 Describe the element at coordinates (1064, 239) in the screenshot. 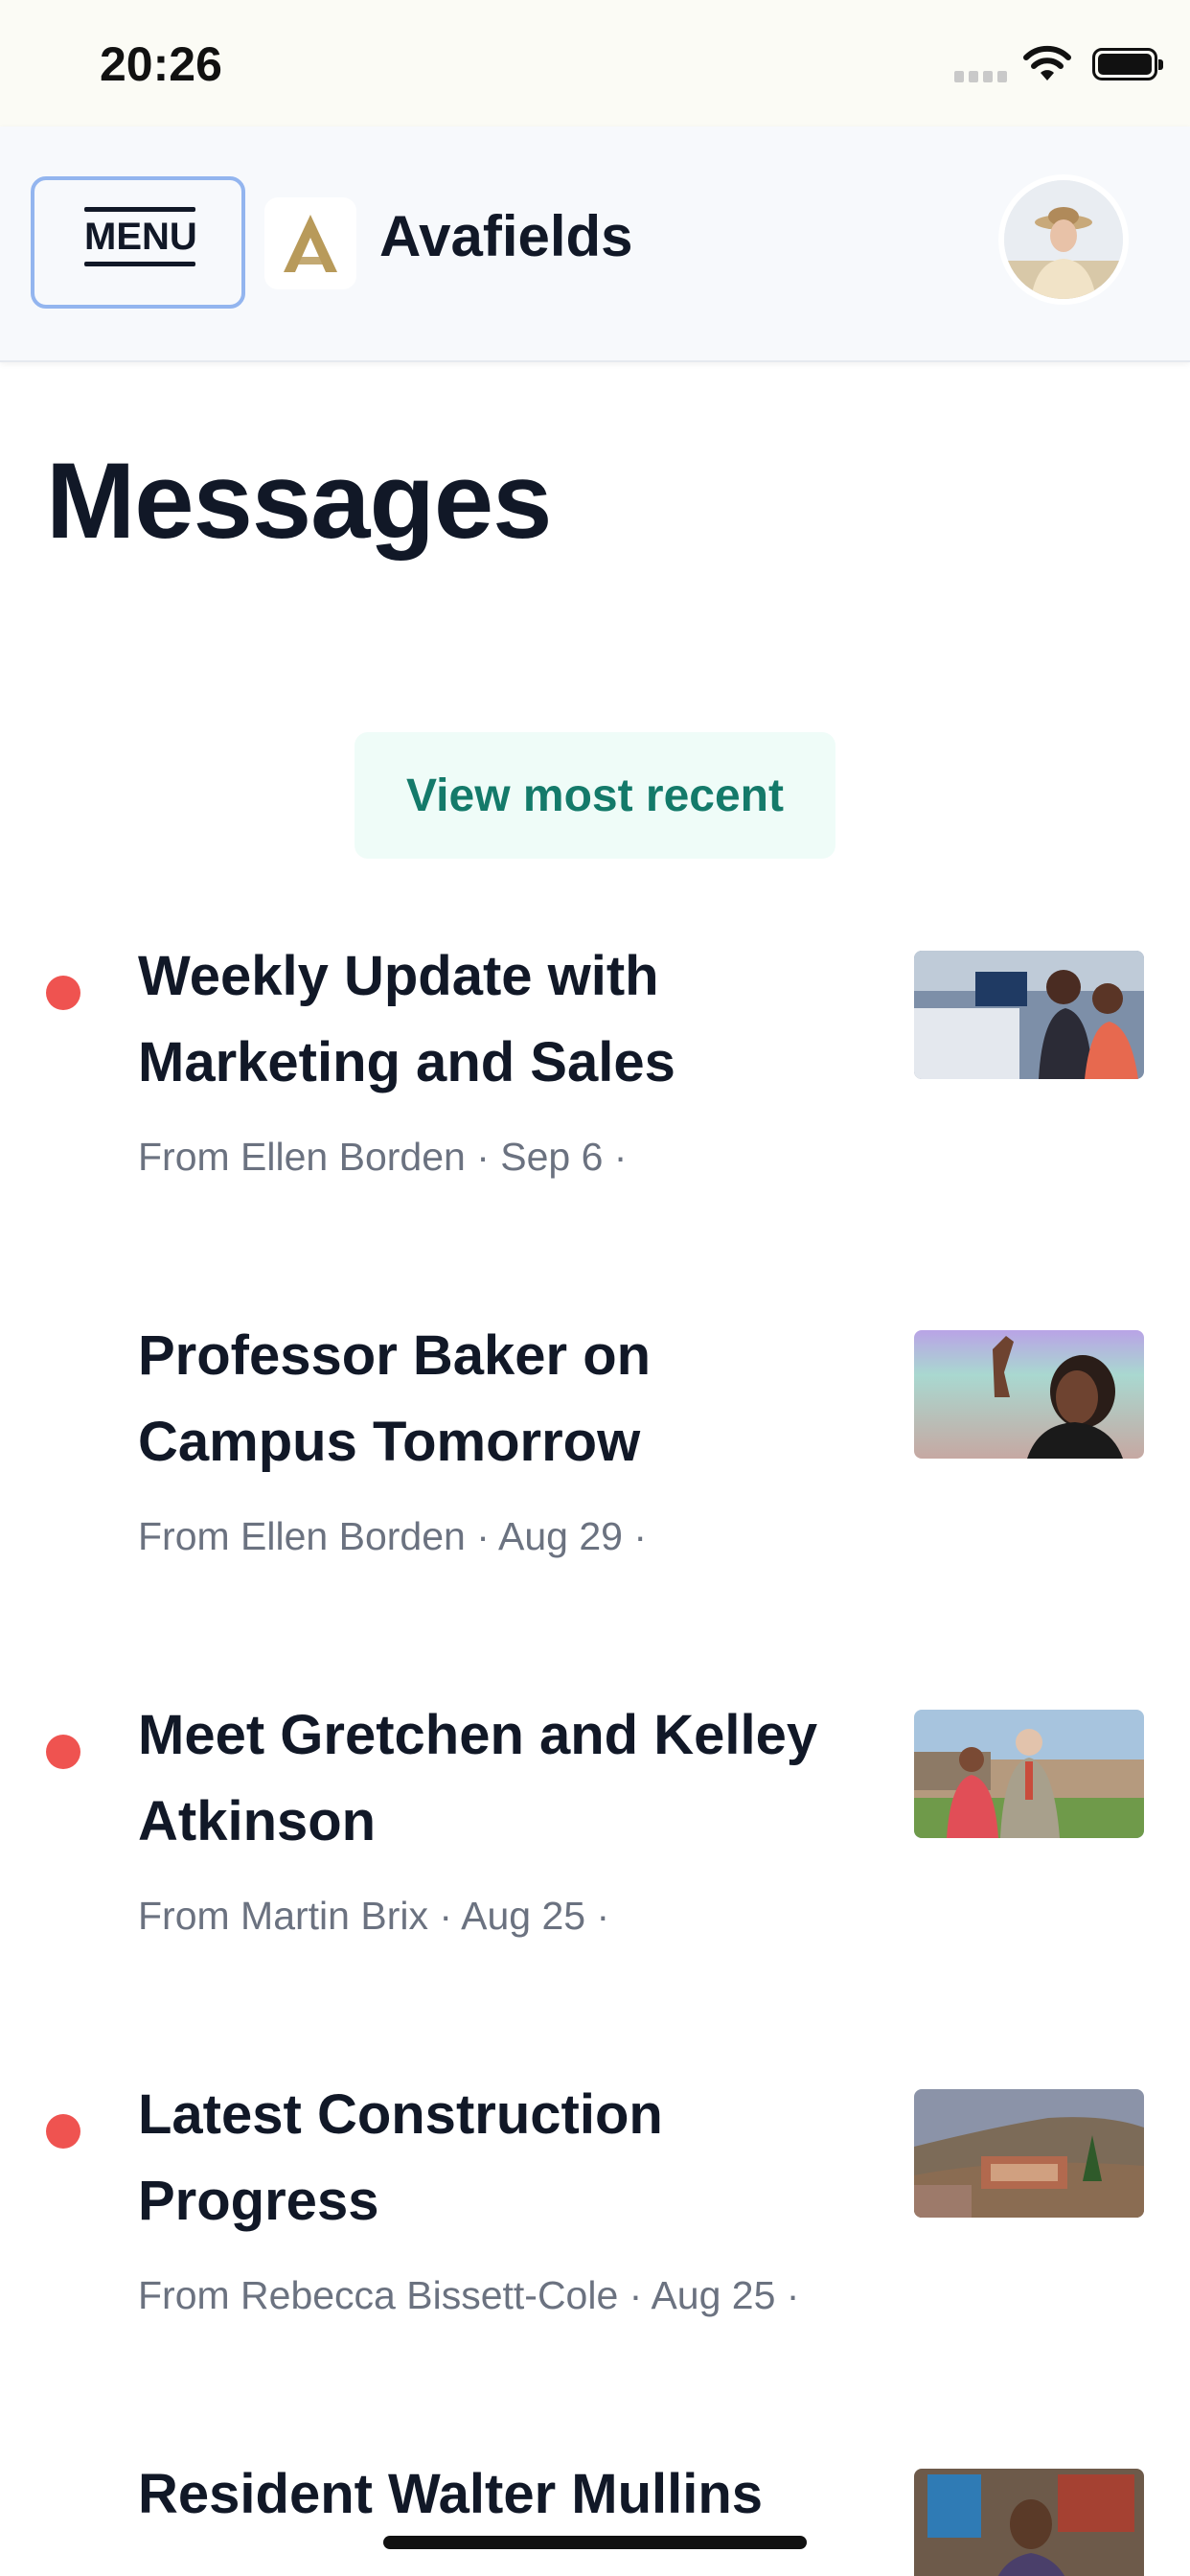

I see `user-avatar` at that location.